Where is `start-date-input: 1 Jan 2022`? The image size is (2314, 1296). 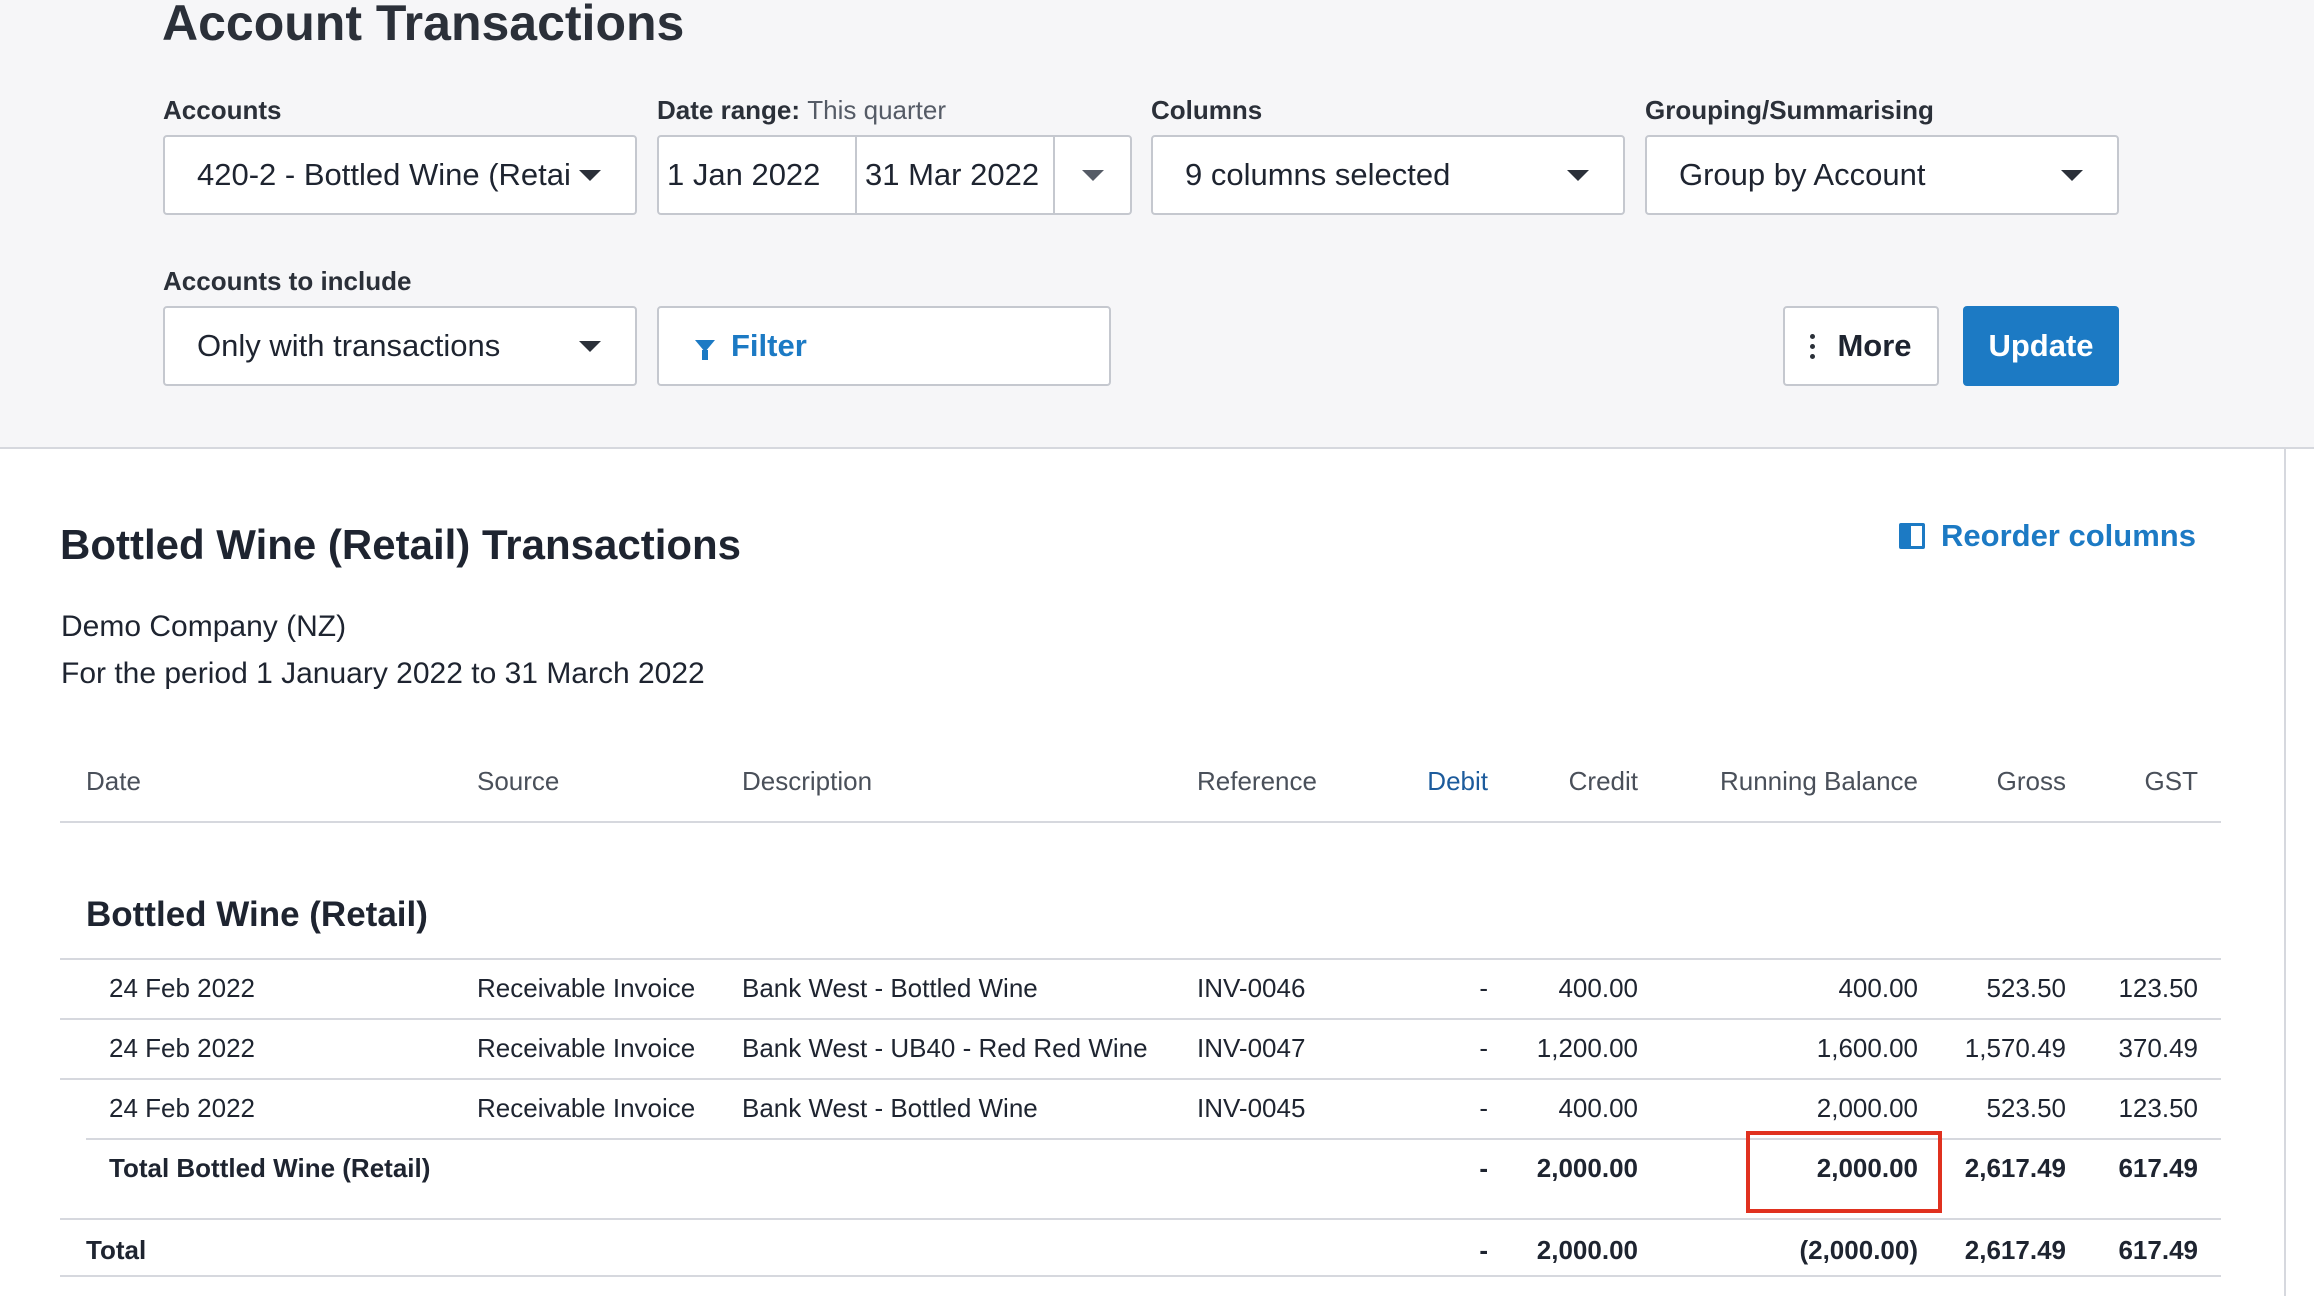 start-date-input: 1 Jan 2022 is located at coordinates (758, 175).